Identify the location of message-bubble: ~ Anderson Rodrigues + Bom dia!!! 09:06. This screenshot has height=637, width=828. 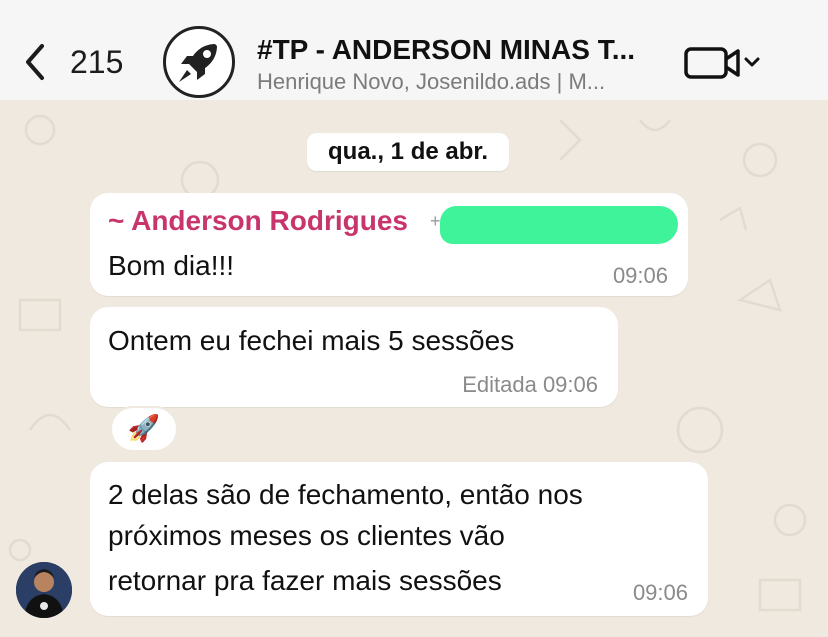
(389, 244).